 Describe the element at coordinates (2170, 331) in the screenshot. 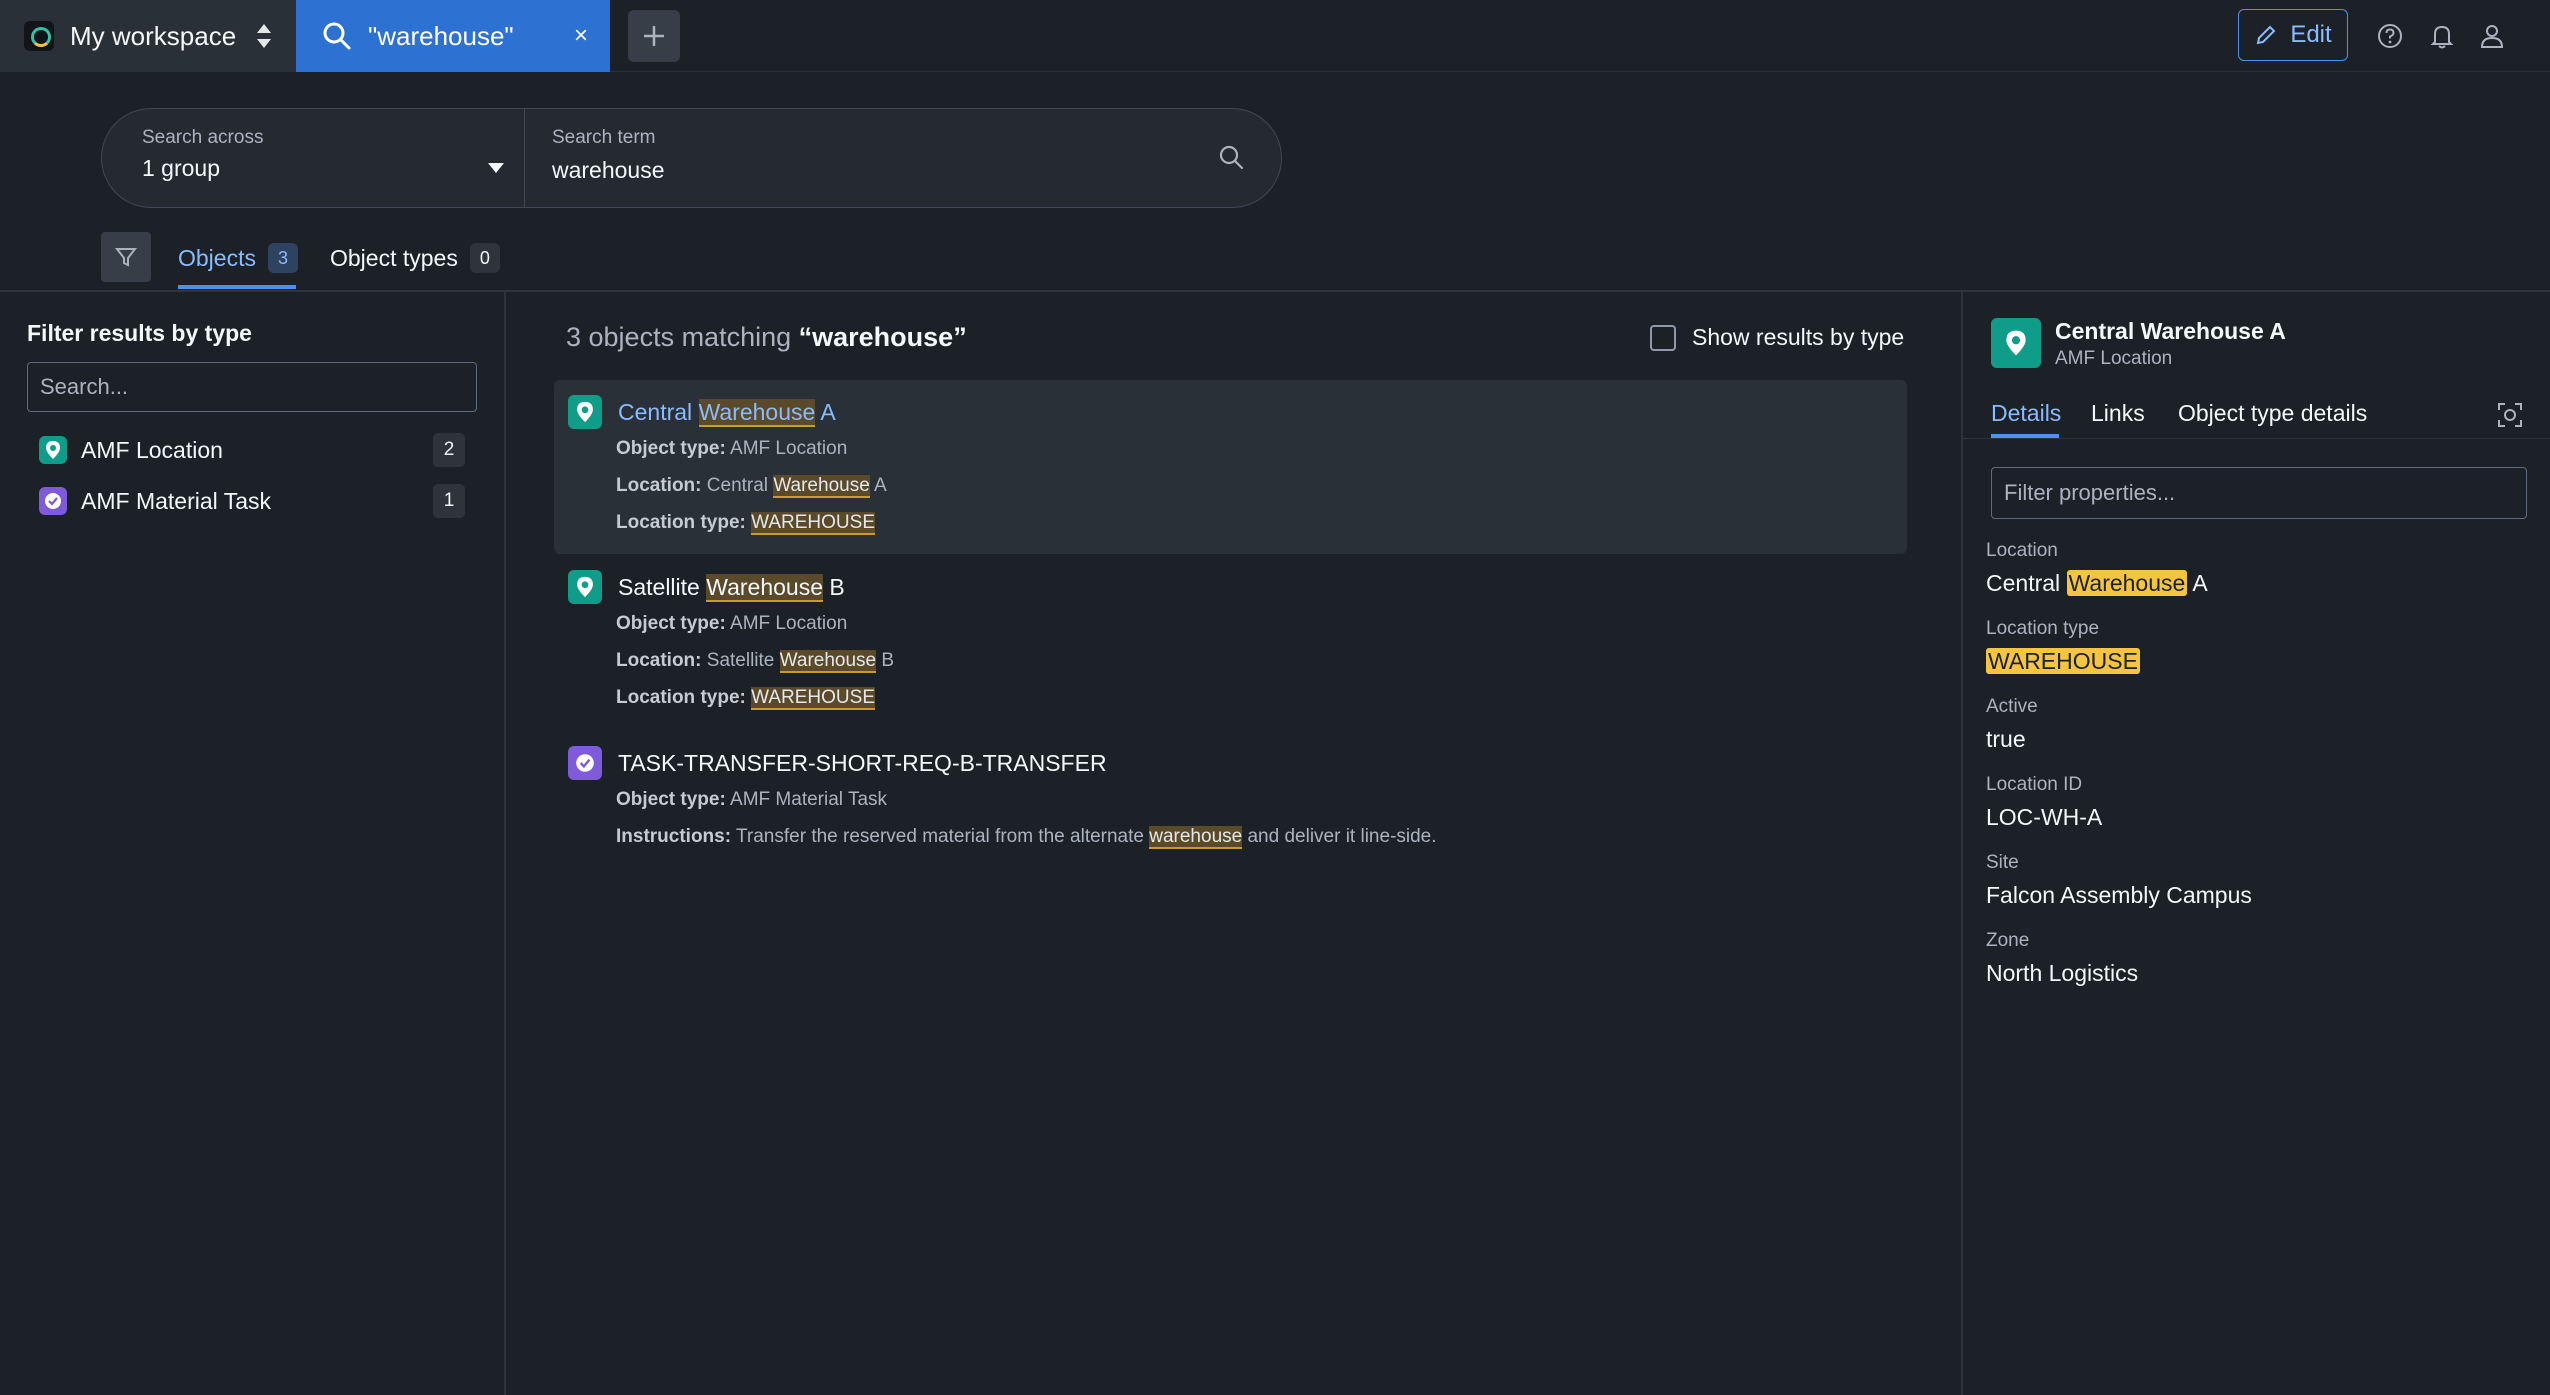

I see `detail-title: Central Warehouse A` at that location.